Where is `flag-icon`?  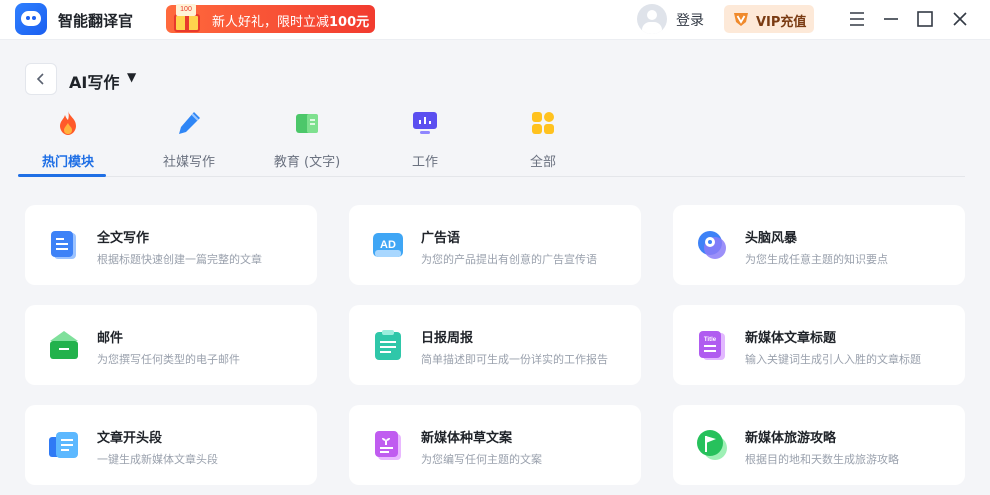 flag-icon is located at coordinates (712, 445).